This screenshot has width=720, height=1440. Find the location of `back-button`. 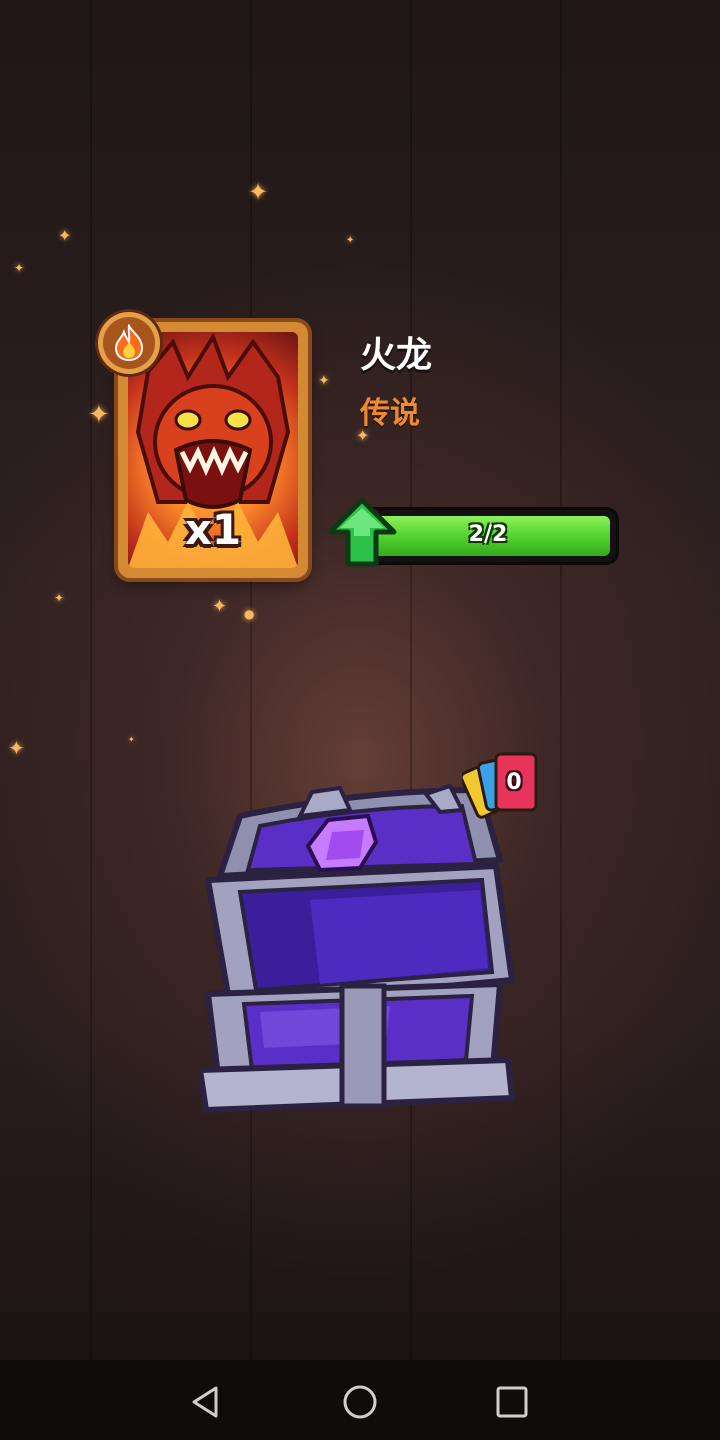

back-button is located at coordinates (206, 1402).